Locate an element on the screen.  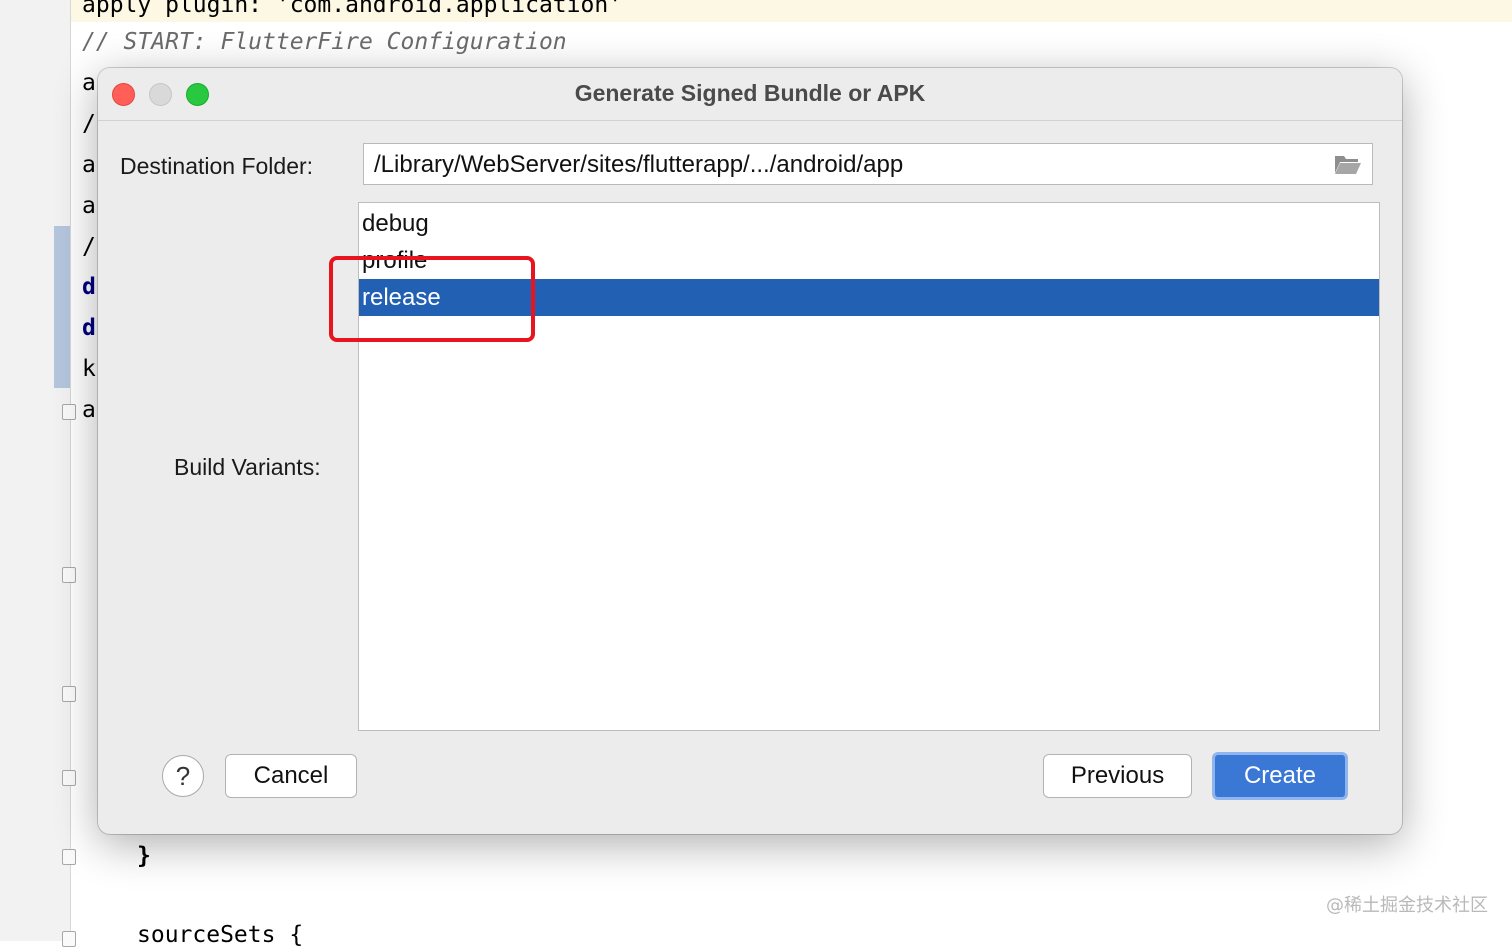
watermark: @稀土掘金技术社区 is located at coordinates (1407, 905).